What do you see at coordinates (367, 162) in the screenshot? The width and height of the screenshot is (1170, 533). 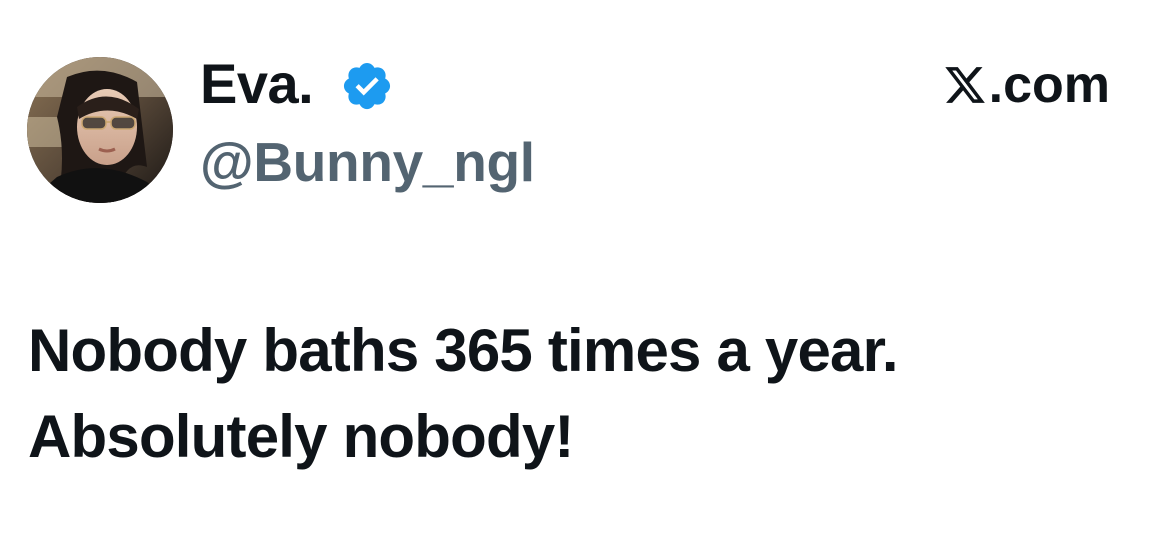 I see `user-handle: @Bunny_ngl` at bounding box center [367, 162].